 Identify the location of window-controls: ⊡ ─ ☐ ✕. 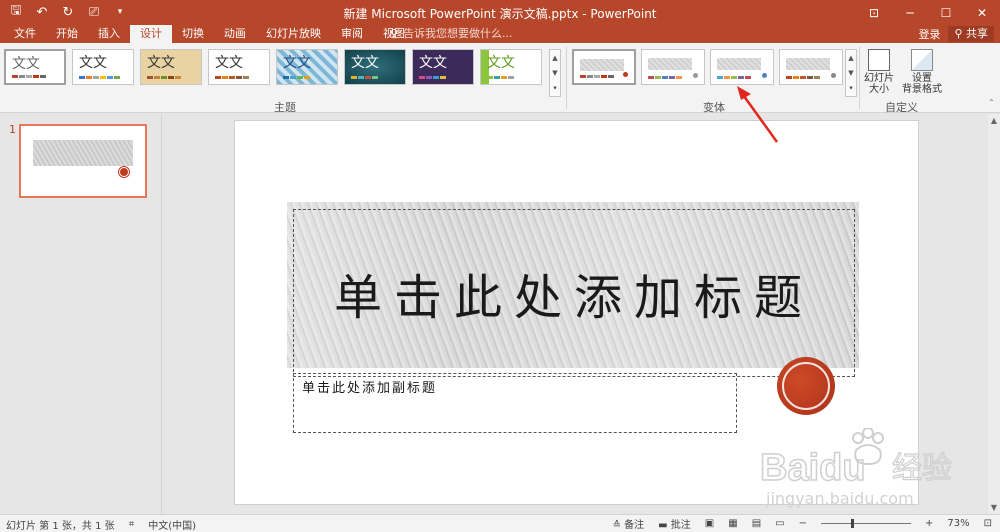
(928, 12).